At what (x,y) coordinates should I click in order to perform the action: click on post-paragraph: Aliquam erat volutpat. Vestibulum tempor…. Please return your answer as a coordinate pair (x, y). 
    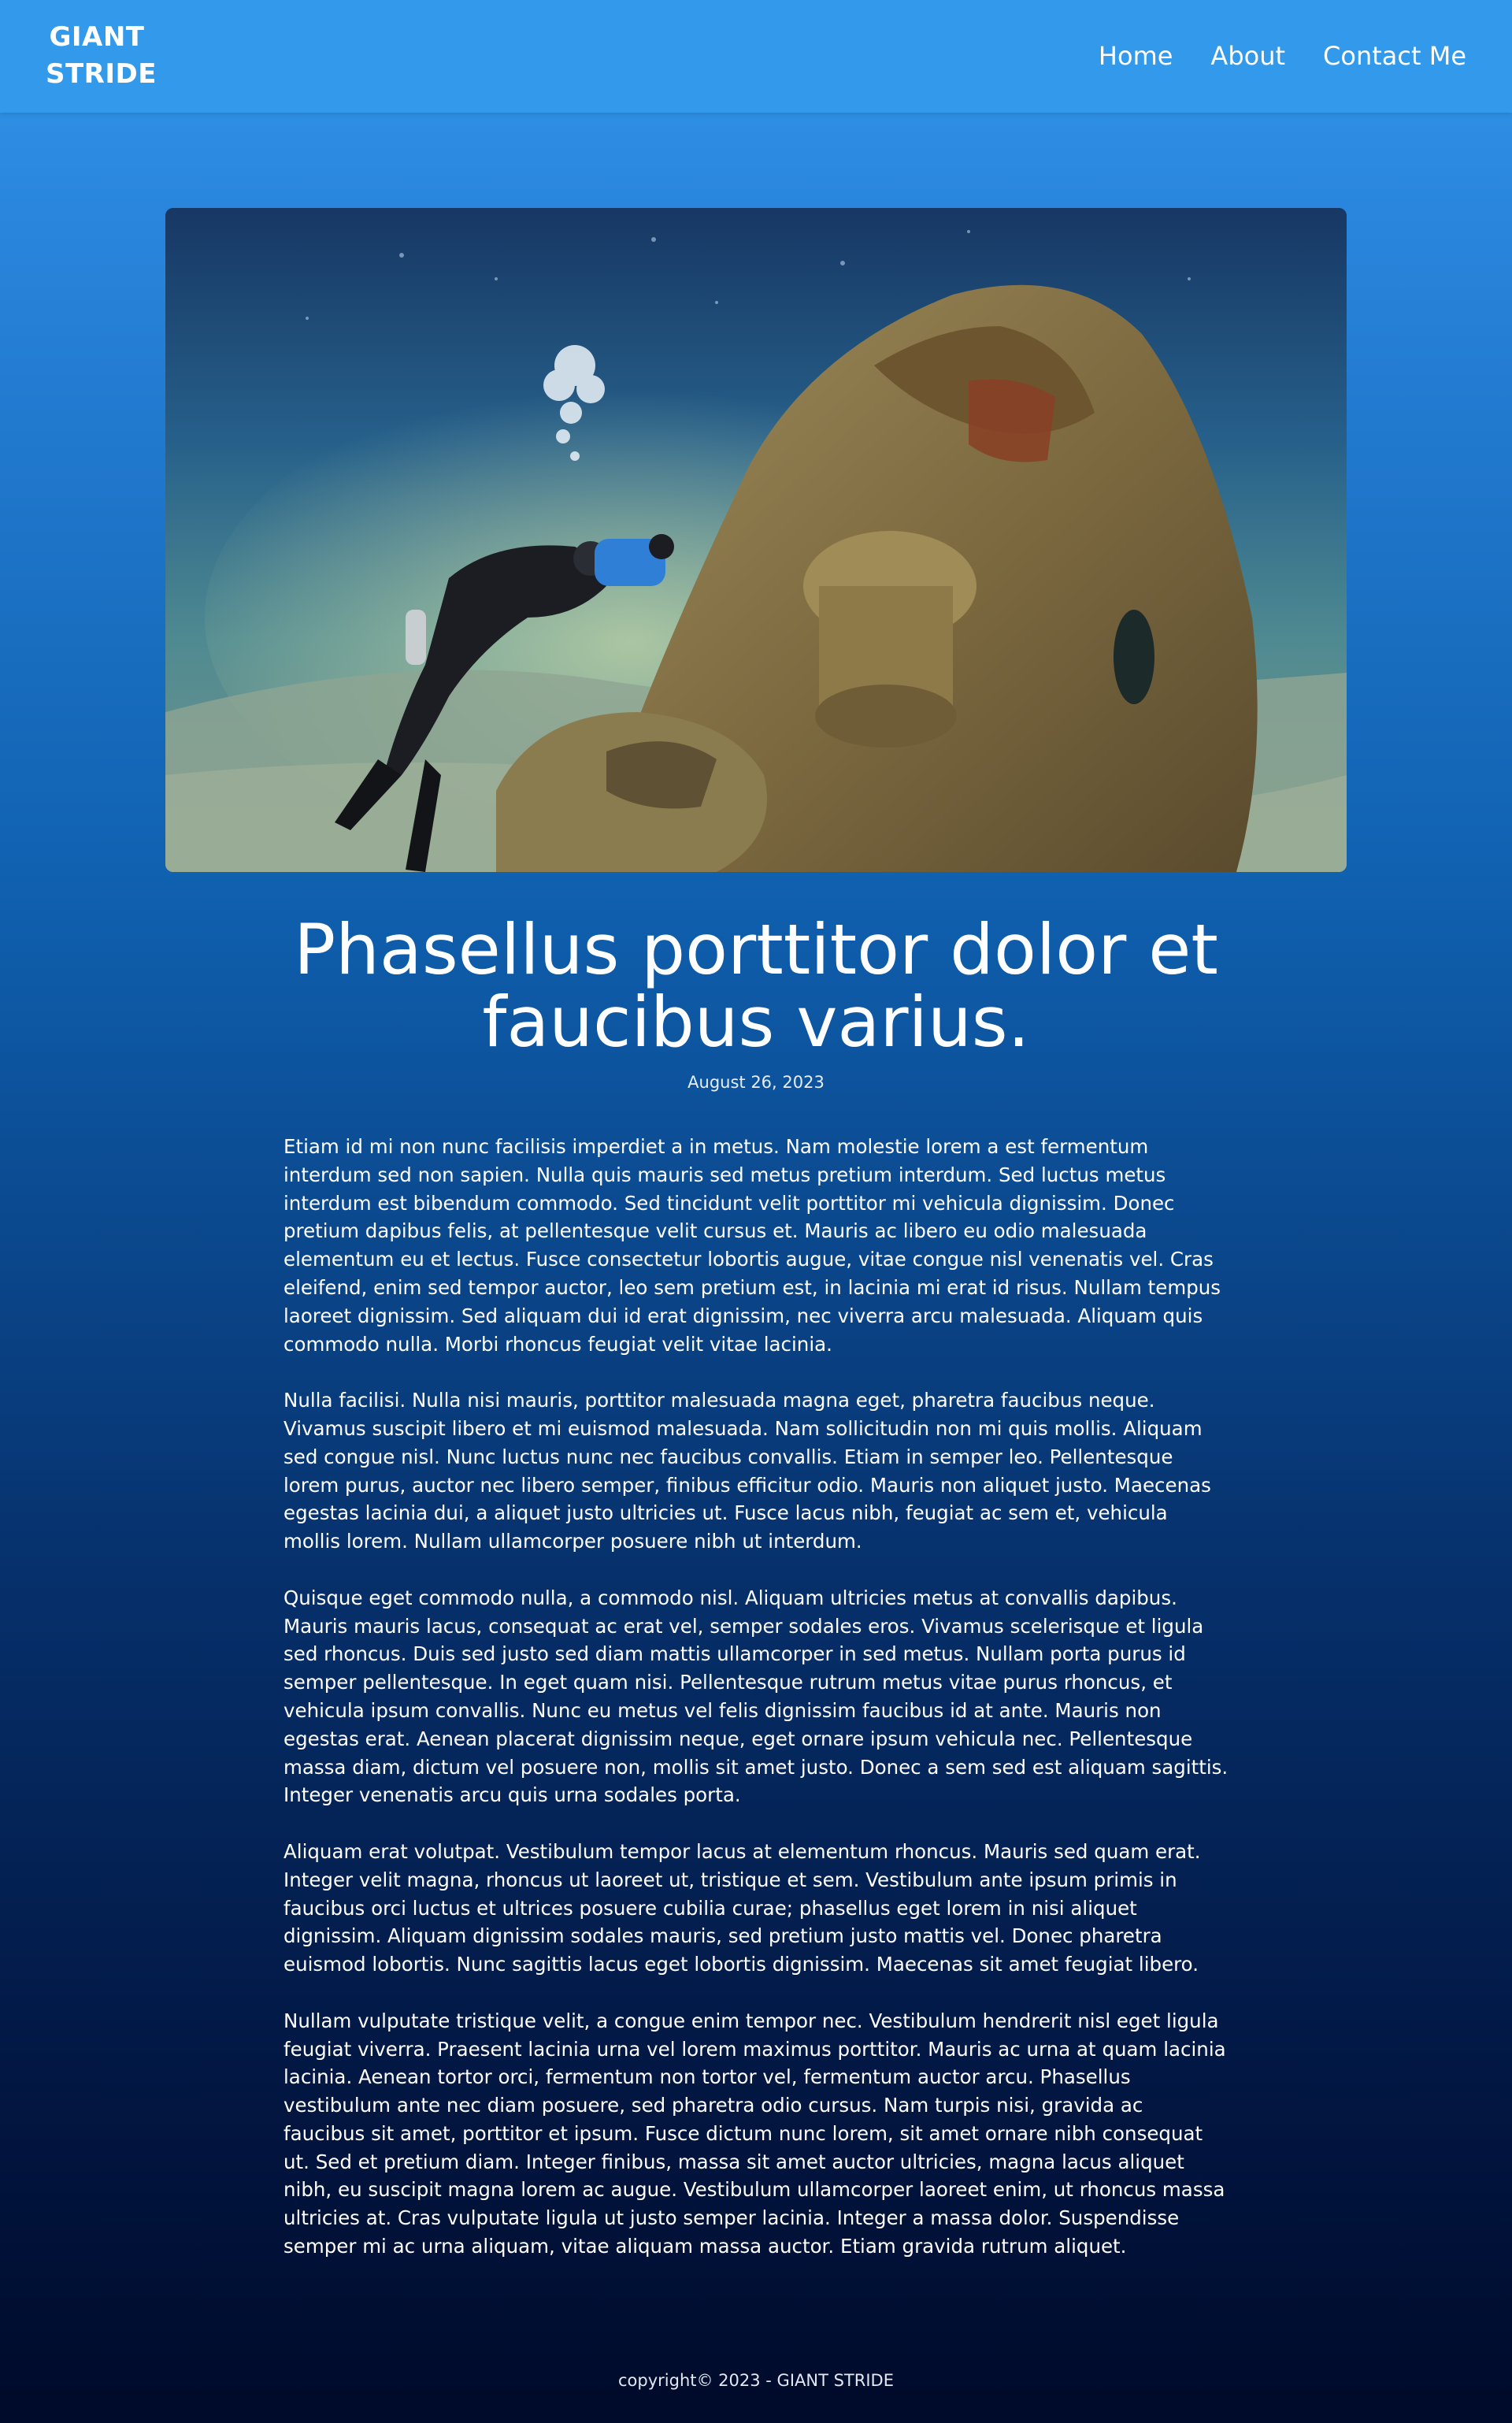
    Looking at the image, I should click on (742, 1907).